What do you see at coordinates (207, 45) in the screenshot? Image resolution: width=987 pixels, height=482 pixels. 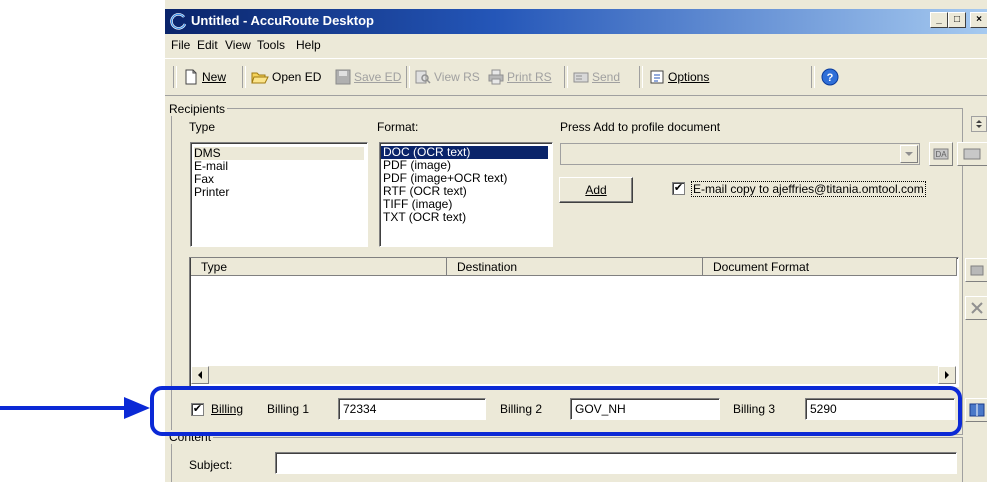 I see `menu-edit: Edit` at bounding box center [207, 45].